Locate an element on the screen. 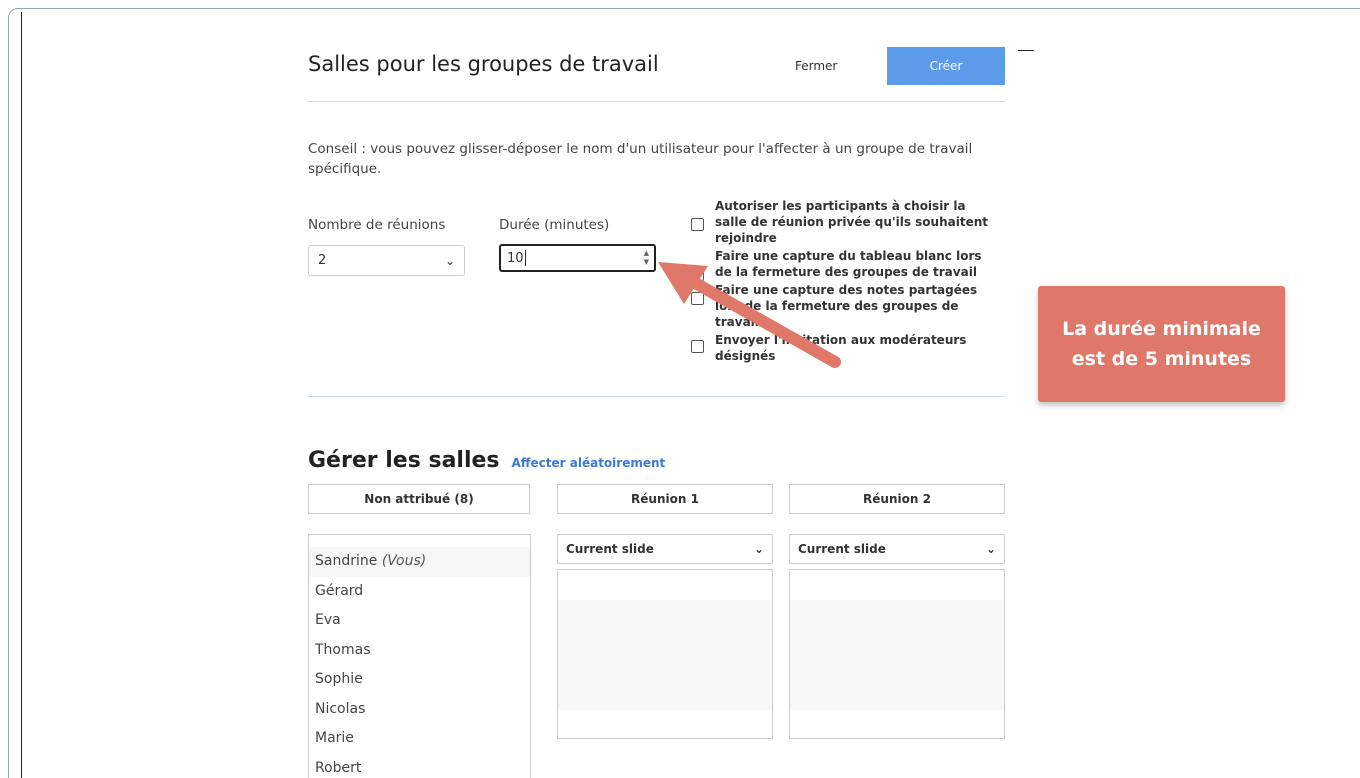 This screenshot has width=1360, height=778. left-border is located at coordinates (21, 395).